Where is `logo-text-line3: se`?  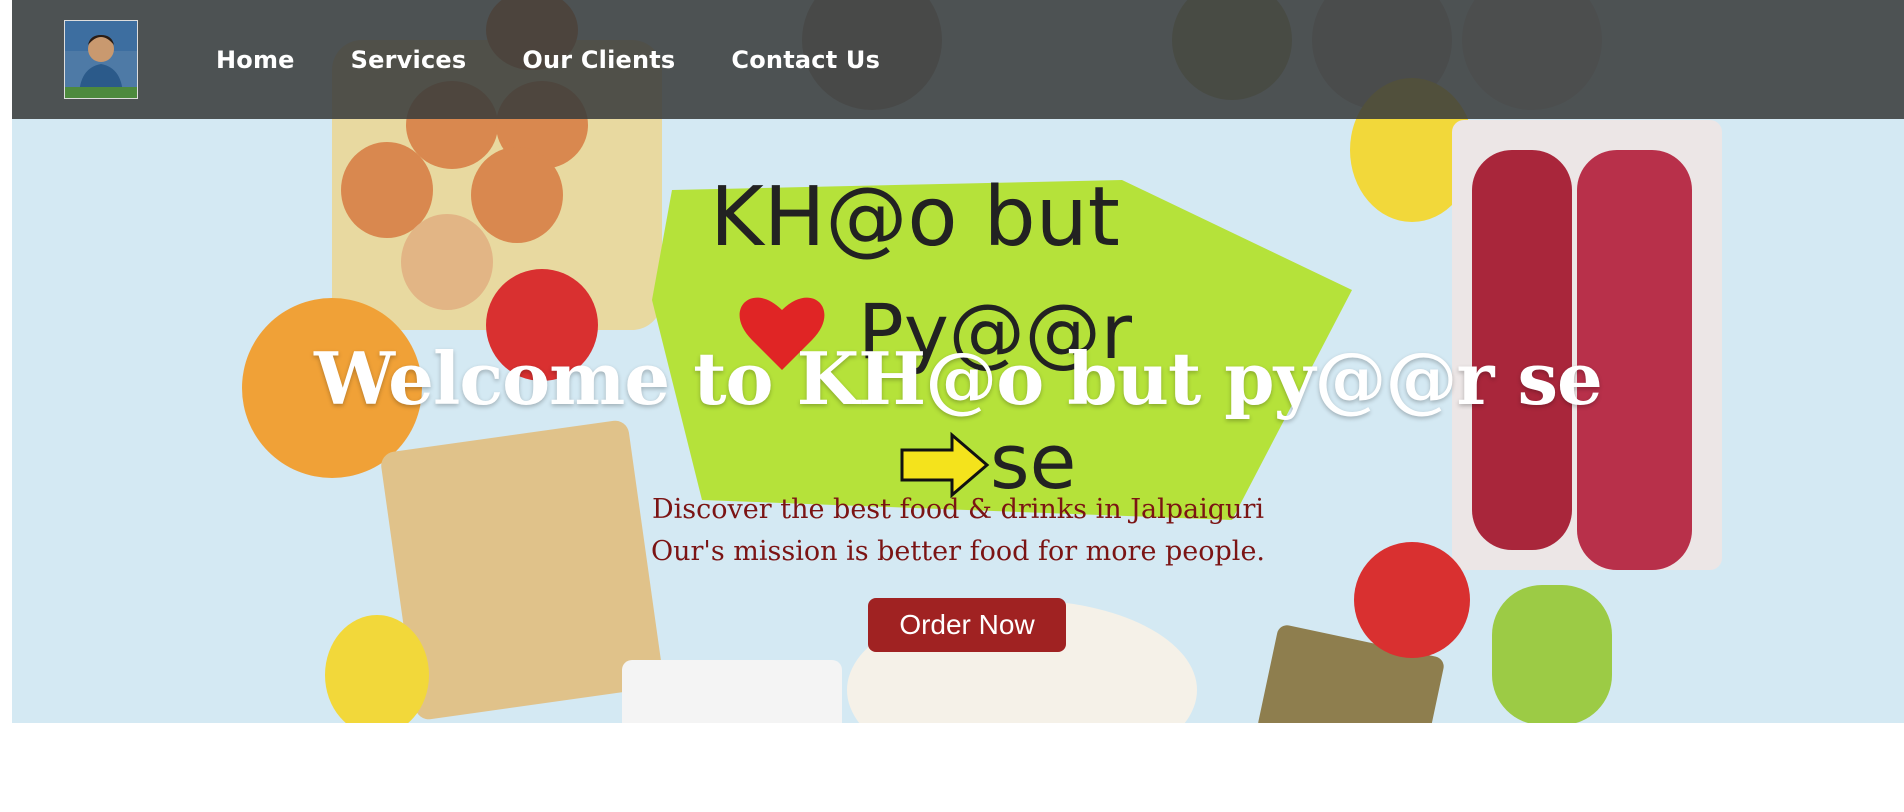 logo-text-line3: se is located at coordinates (1033, 461).